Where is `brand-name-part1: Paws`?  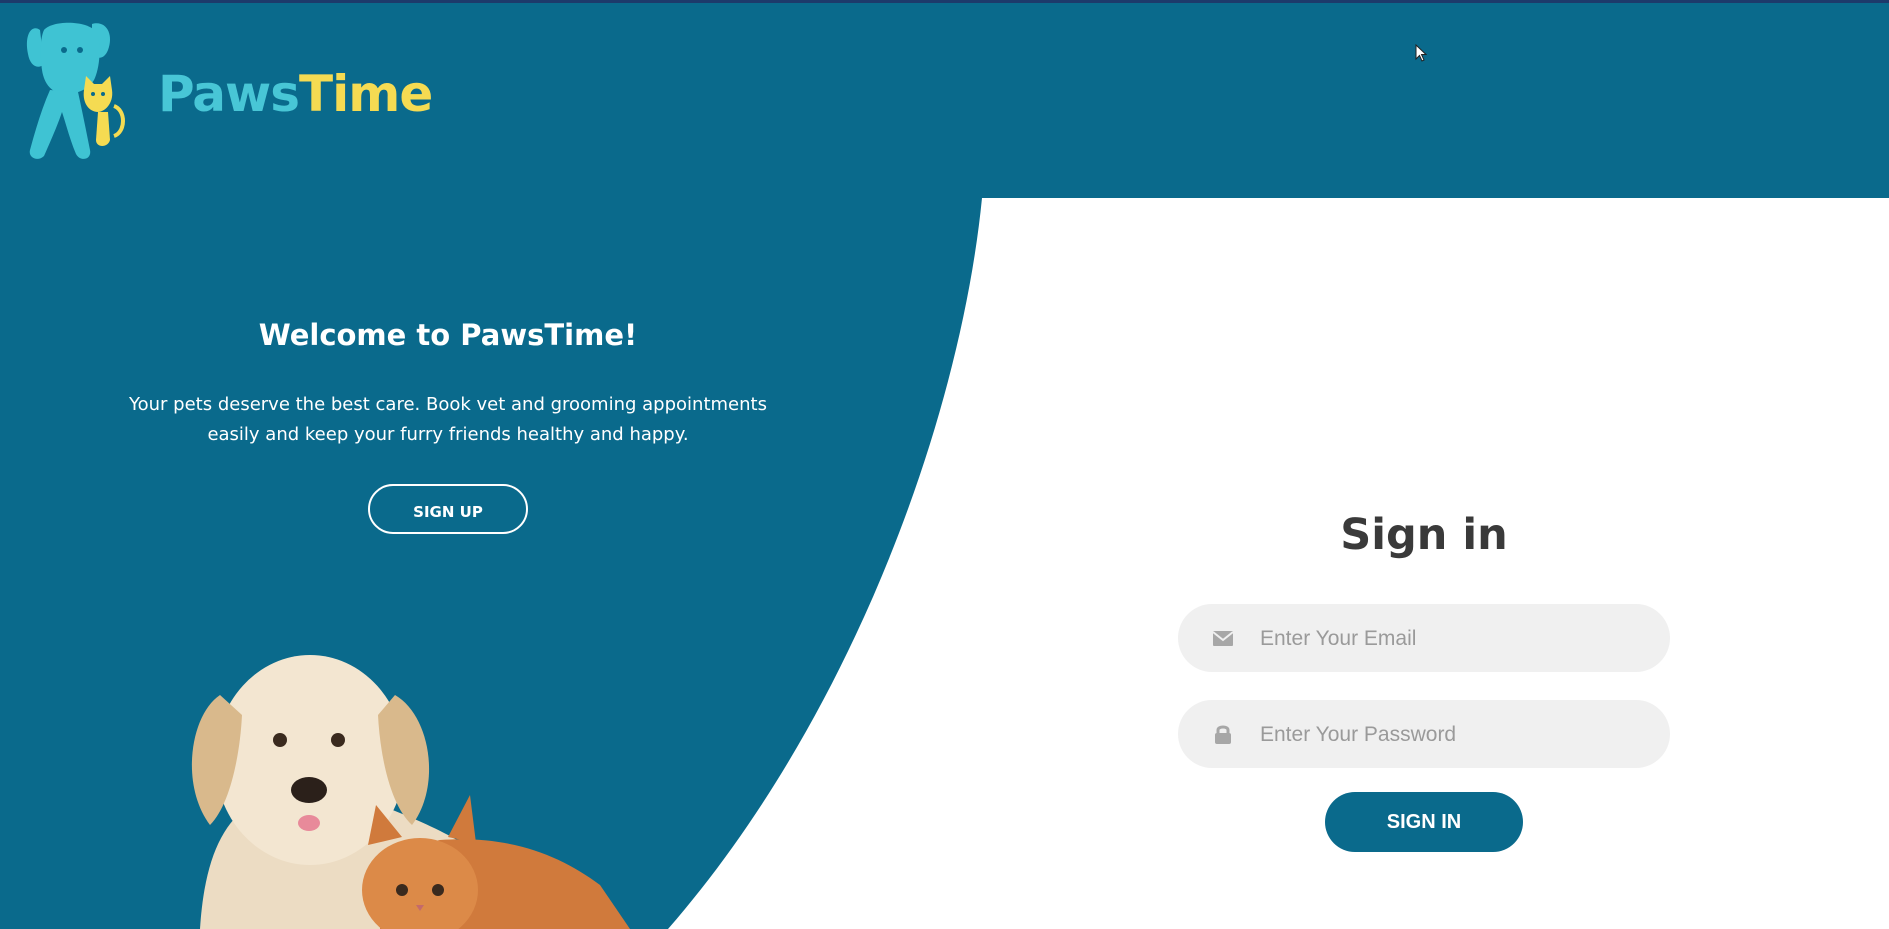 brand-name-part1: Paws is located at coordinates (229, 94).